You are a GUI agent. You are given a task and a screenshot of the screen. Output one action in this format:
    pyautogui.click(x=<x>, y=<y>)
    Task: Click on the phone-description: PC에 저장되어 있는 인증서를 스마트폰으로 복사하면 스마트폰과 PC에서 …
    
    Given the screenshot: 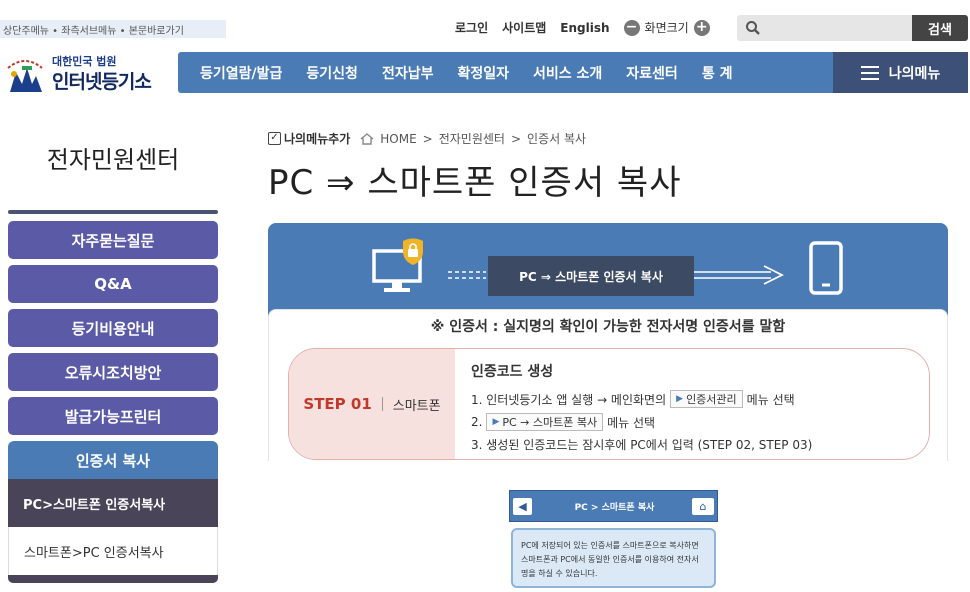 What is the action you would take?
    pyautogui.click(x=613, y=558)
    